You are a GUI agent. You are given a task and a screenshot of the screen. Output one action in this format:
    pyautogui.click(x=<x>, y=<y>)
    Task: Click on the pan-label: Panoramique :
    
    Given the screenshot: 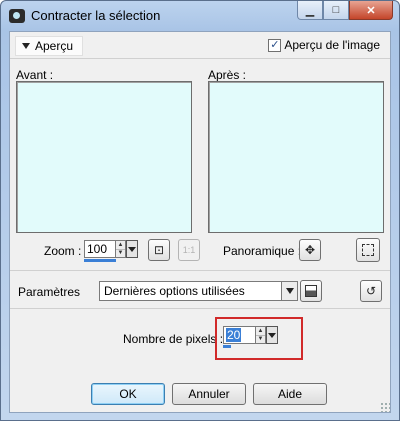 What is the action you would take?
    pyautogui.click(x=262, y=251)
    